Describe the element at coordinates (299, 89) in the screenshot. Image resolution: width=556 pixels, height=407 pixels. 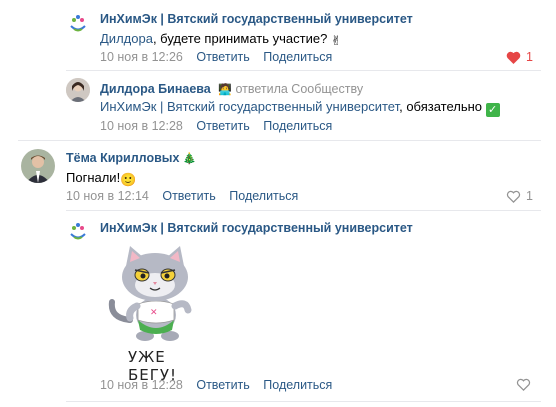
I see `reply-badge: ответила Сообществу` at that location.